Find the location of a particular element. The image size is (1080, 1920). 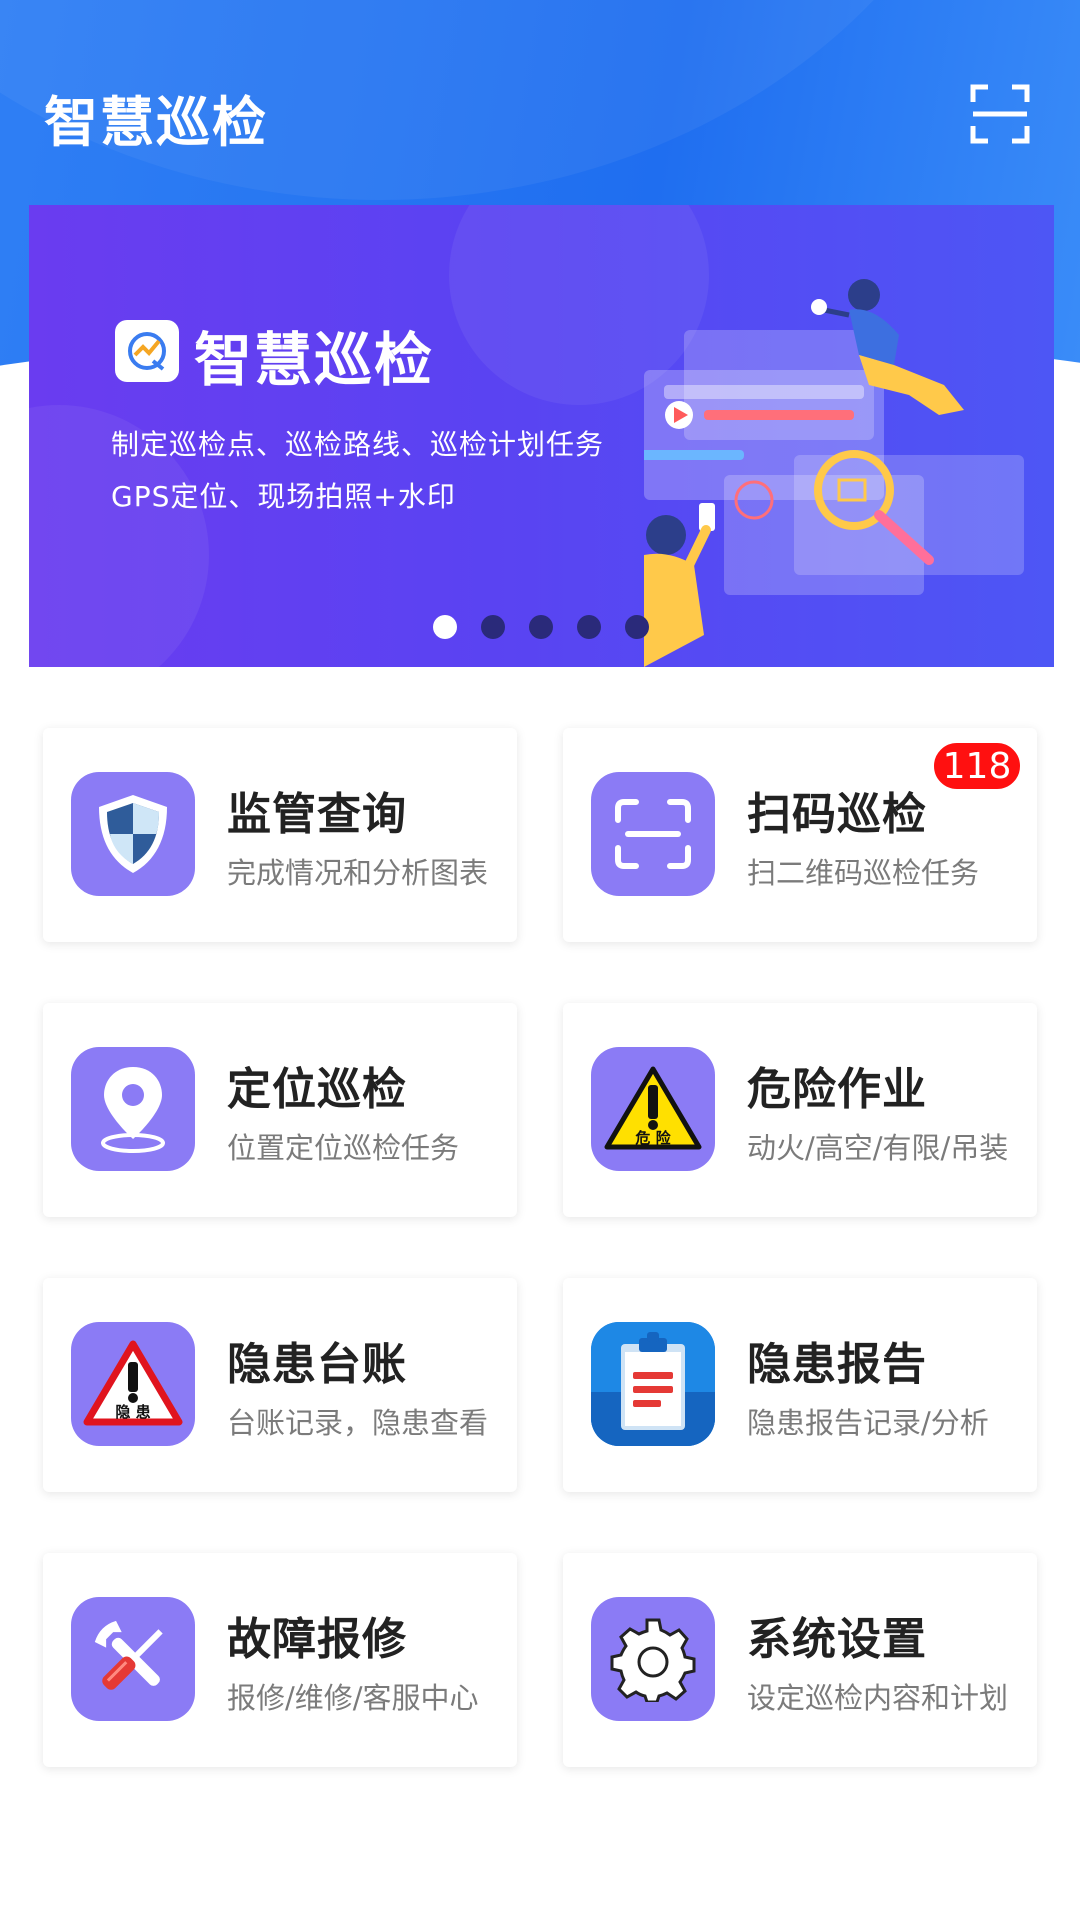

tools-icon is located at coordinates (133, 1659).